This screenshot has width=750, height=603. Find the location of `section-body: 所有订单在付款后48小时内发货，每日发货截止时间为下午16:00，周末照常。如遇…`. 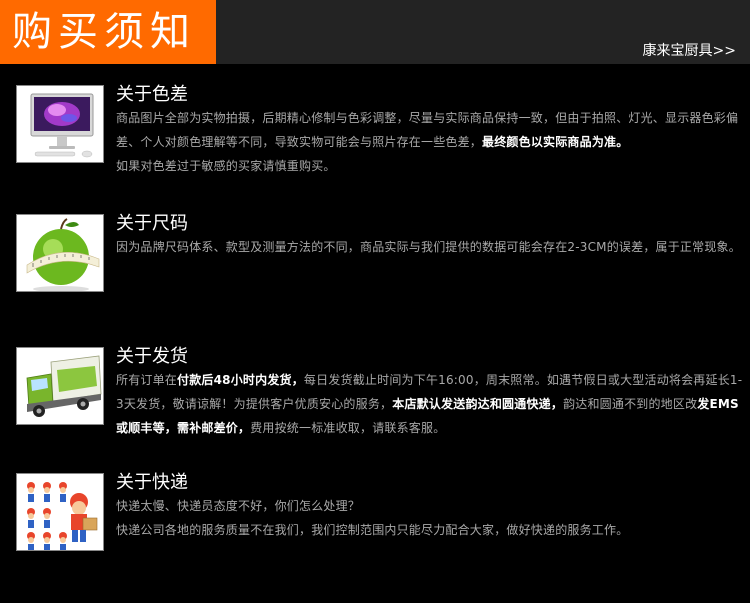

section-body: 所有订单在付款后48小时内发货，每日发货截止时间为下午16:00，周末照常。如遇… is located at coordinates (431, 404).